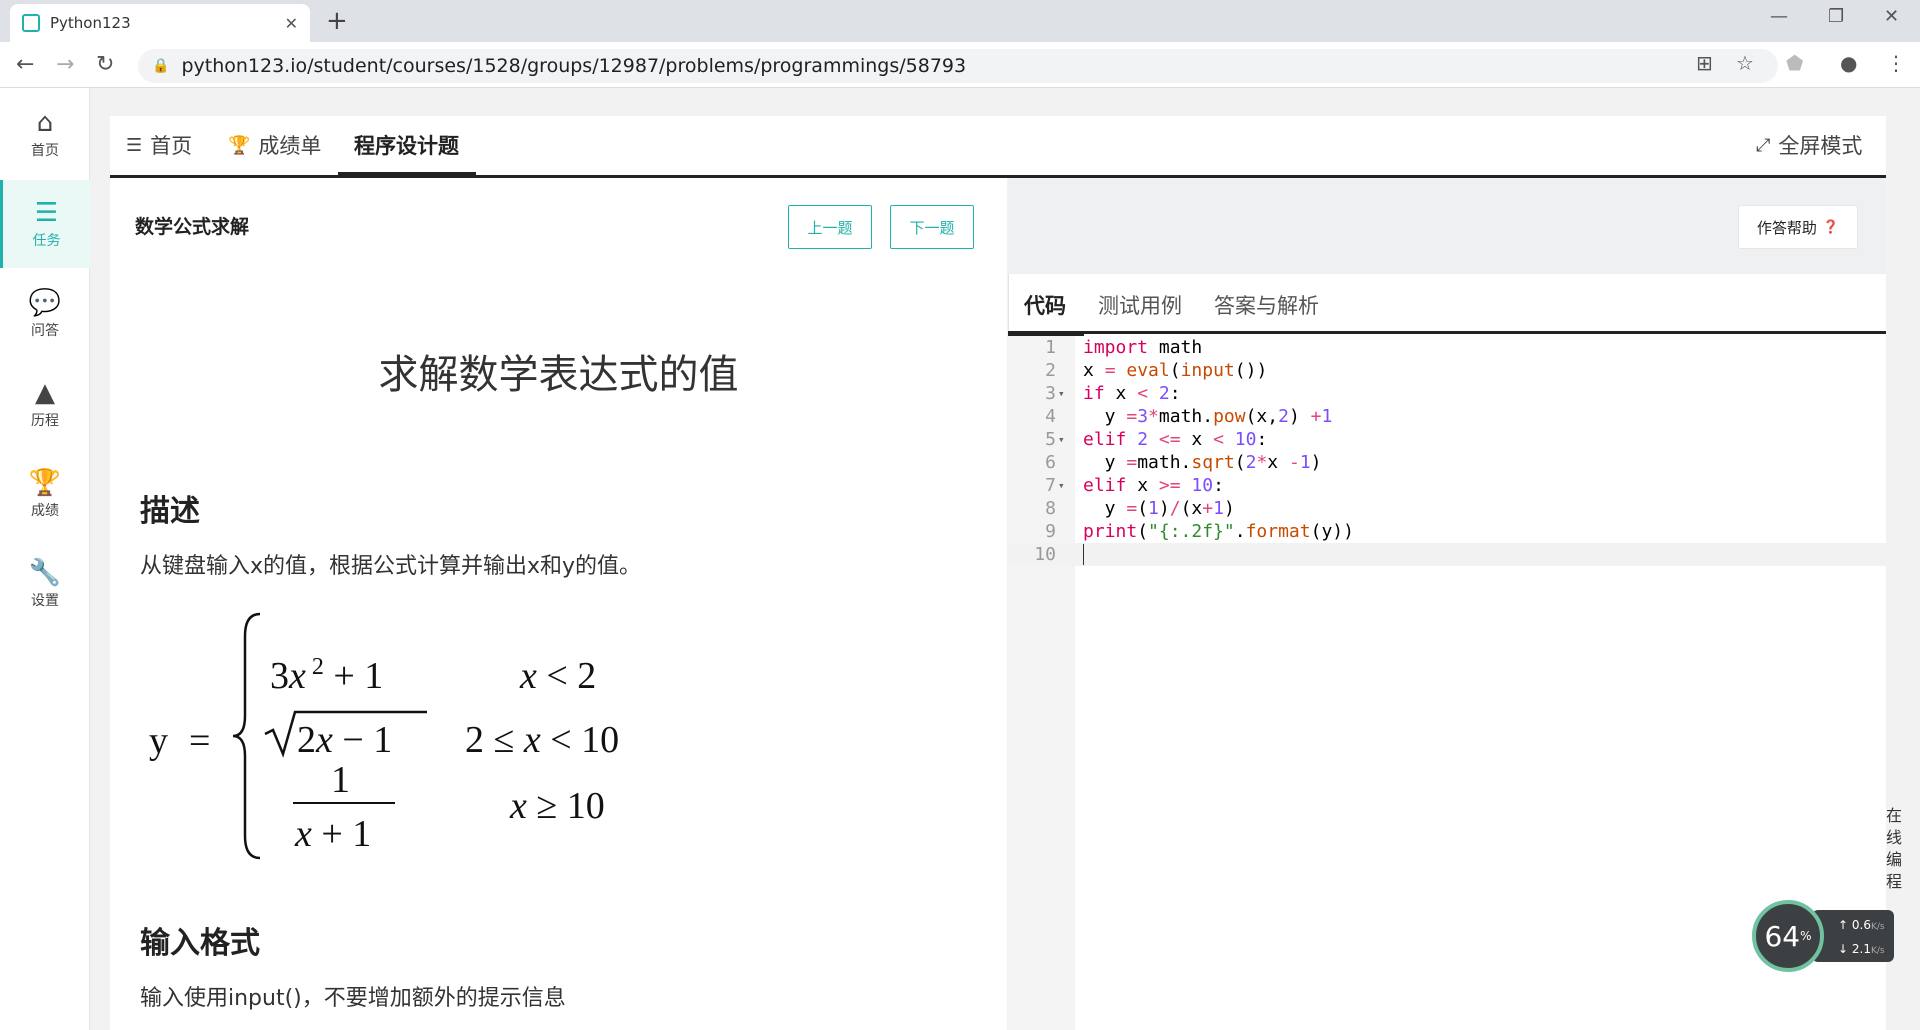 This screenshot has height=1030, width=1920. I want to click on site-favicon-icon, so click(31, 23).